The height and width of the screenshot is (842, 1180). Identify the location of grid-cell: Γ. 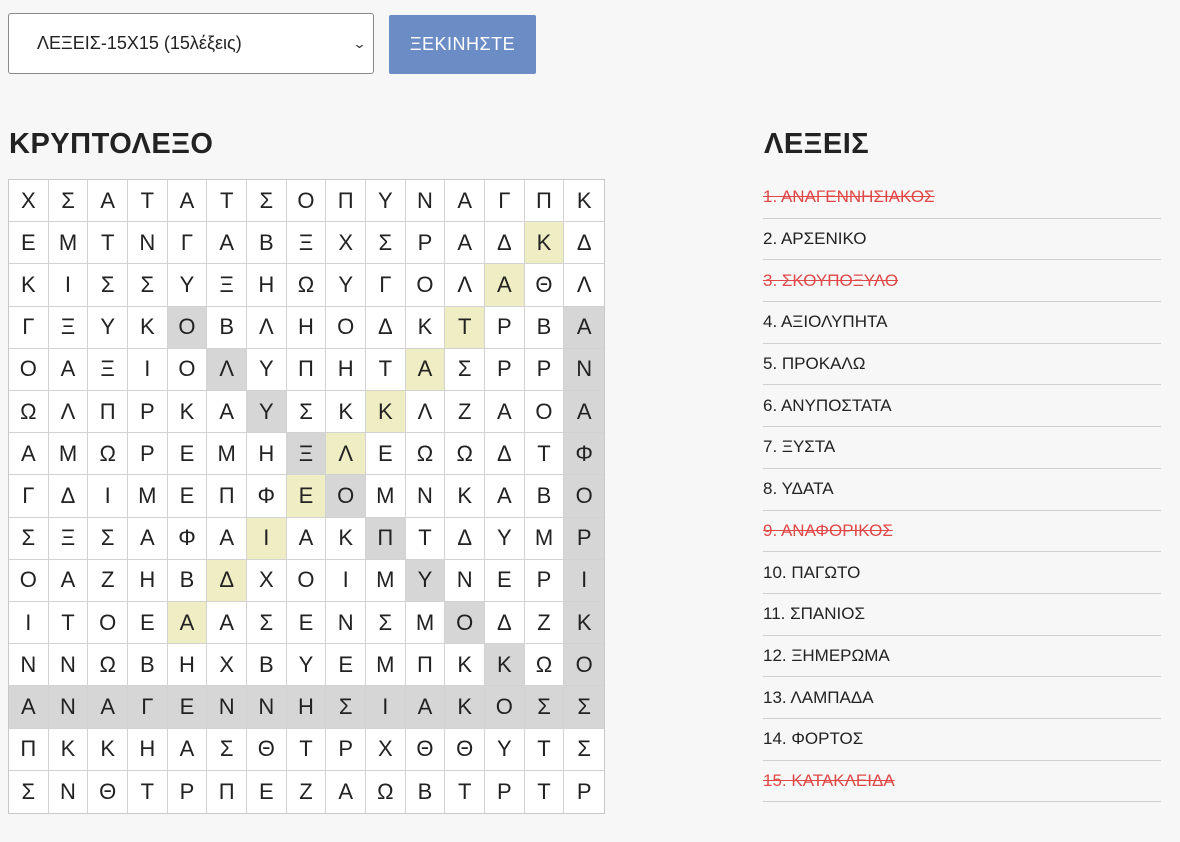
(187, 243).